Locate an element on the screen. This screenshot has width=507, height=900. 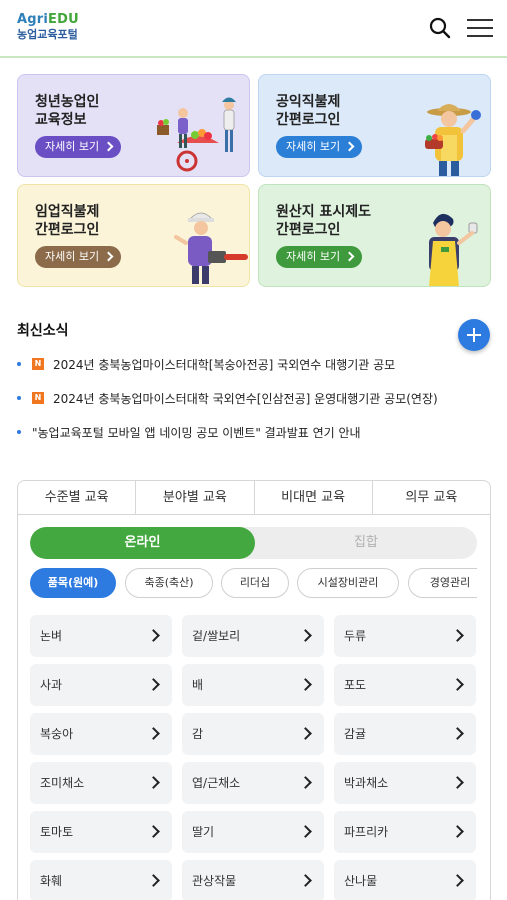
news-item: "농업교육포털 모바일 앱 네이밍 공모 이벤트" 결과발표 연기 안내 is located at coordinates (189, 432).